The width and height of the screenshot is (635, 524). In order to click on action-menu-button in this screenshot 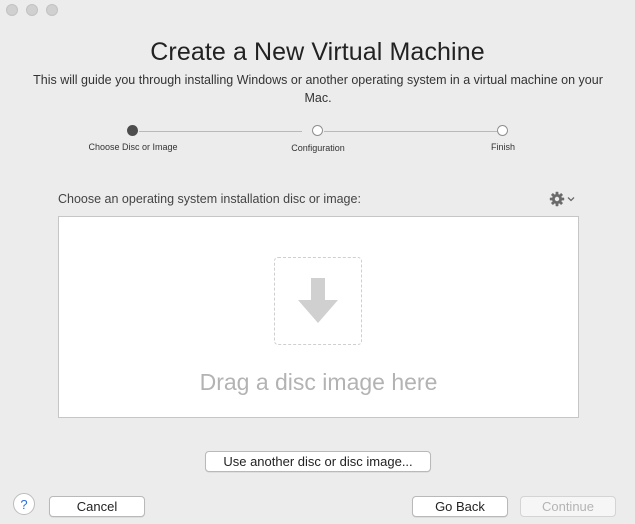, I will do `click(562, 199)`.